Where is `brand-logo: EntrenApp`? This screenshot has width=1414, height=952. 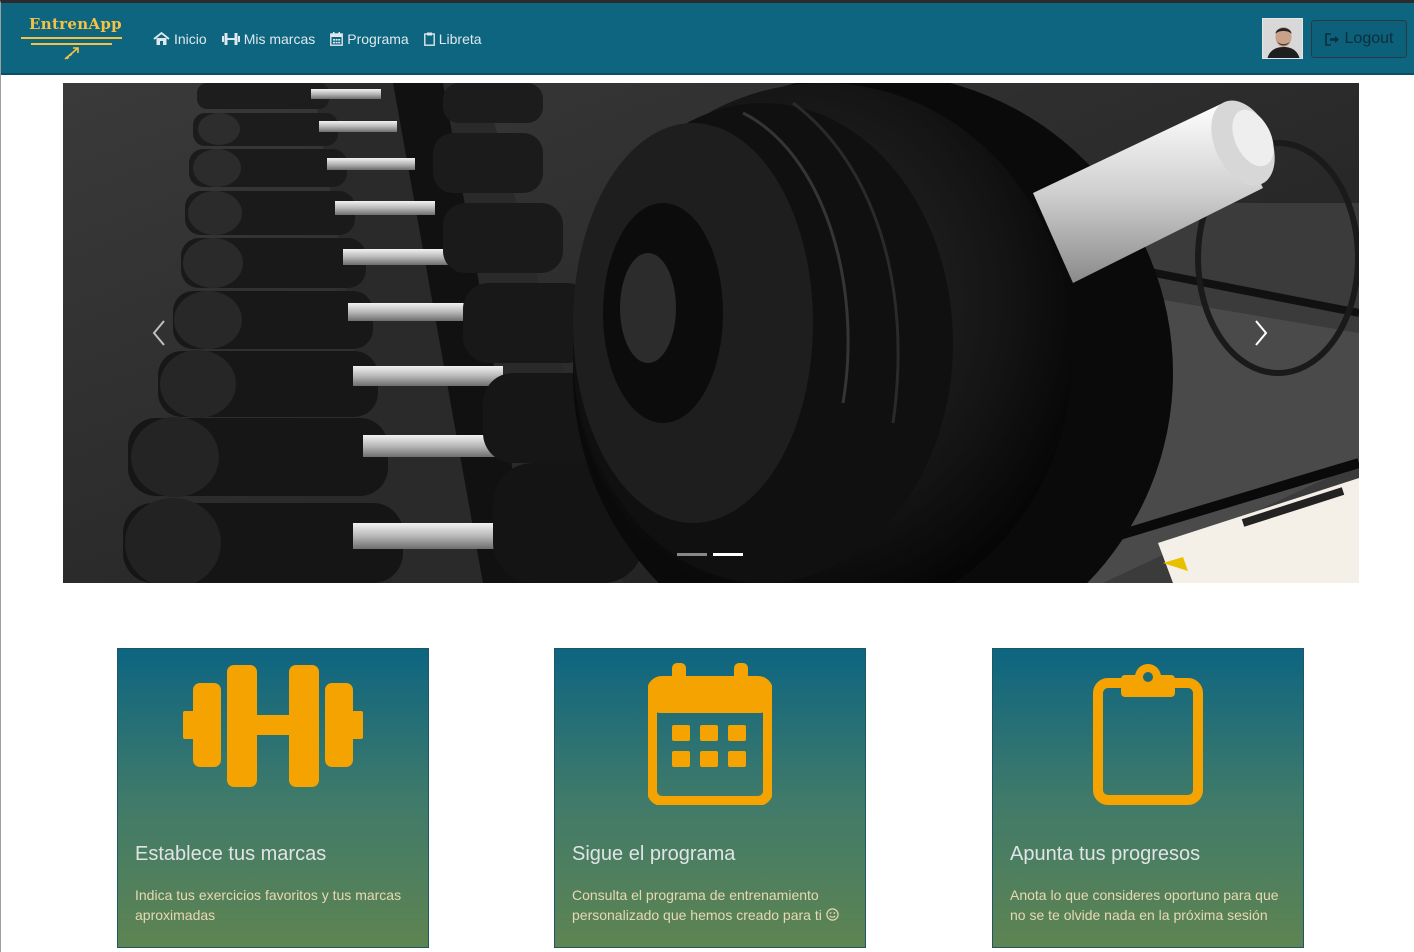
brand-logo: EntrenApp is located at coordinates (72, 38).